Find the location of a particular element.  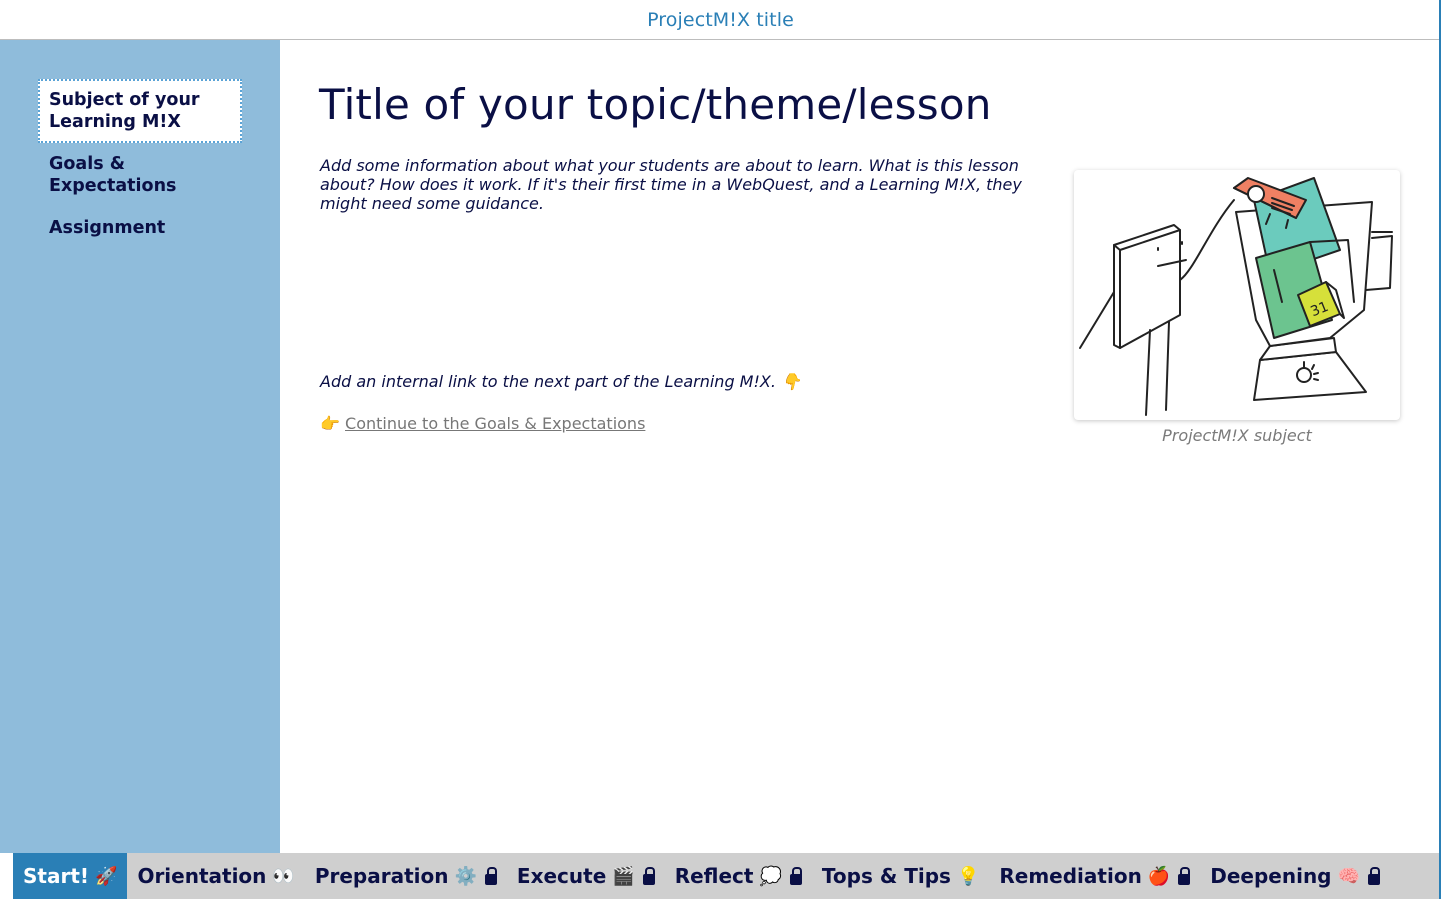

sidebar-item-subject: Subject of your Learning M!X is located at coordinates (140, 111).